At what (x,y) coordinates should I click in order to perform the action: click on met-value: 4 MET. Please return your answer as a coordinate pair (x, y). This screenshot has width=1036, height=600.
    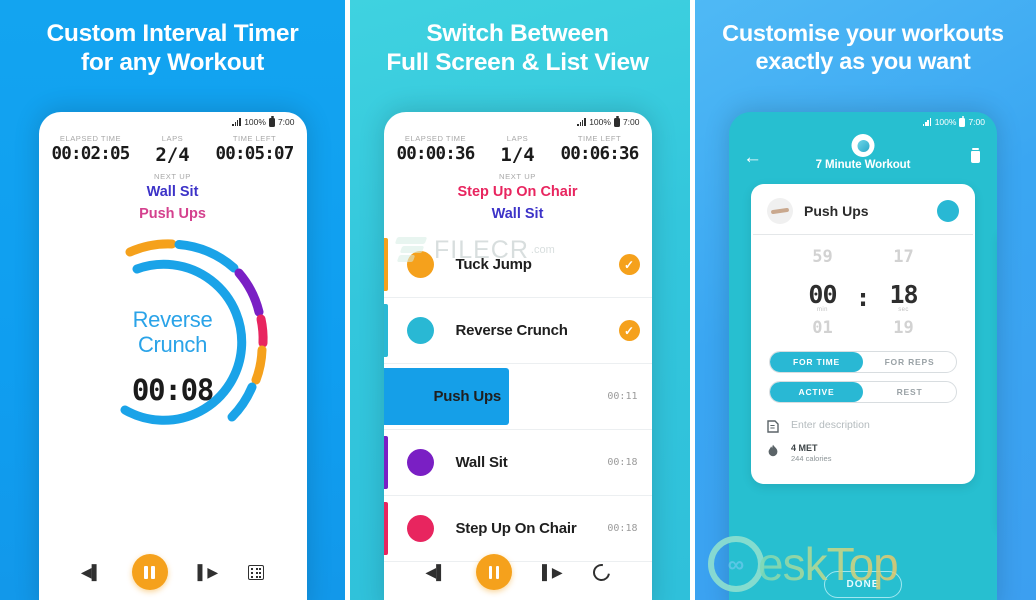
    Looking at the image, I should click on (804, 448).